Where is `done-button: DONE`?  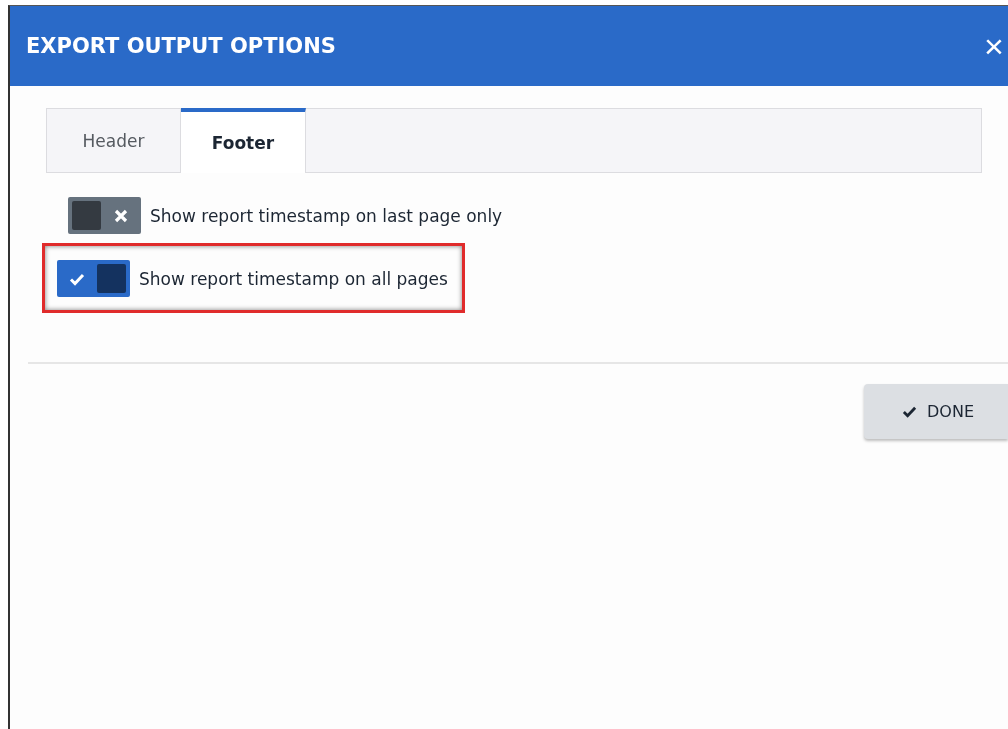
done-button: DONE is located at coordinates (936, 411).